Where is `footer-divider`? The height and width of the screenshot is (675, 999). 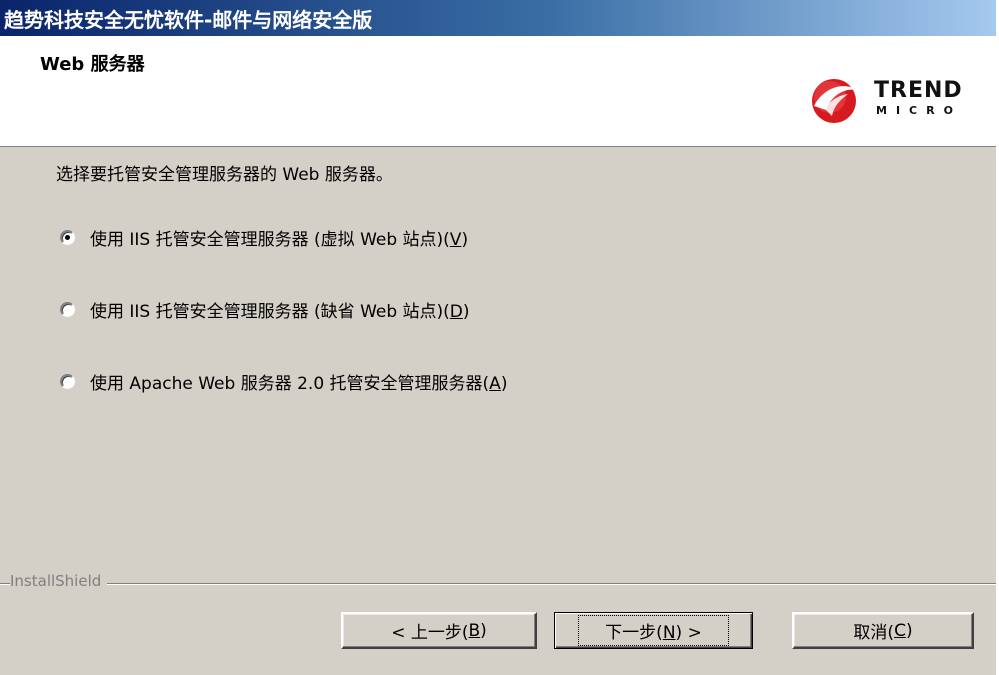
footer-divider is located at coordinates (498, 584).